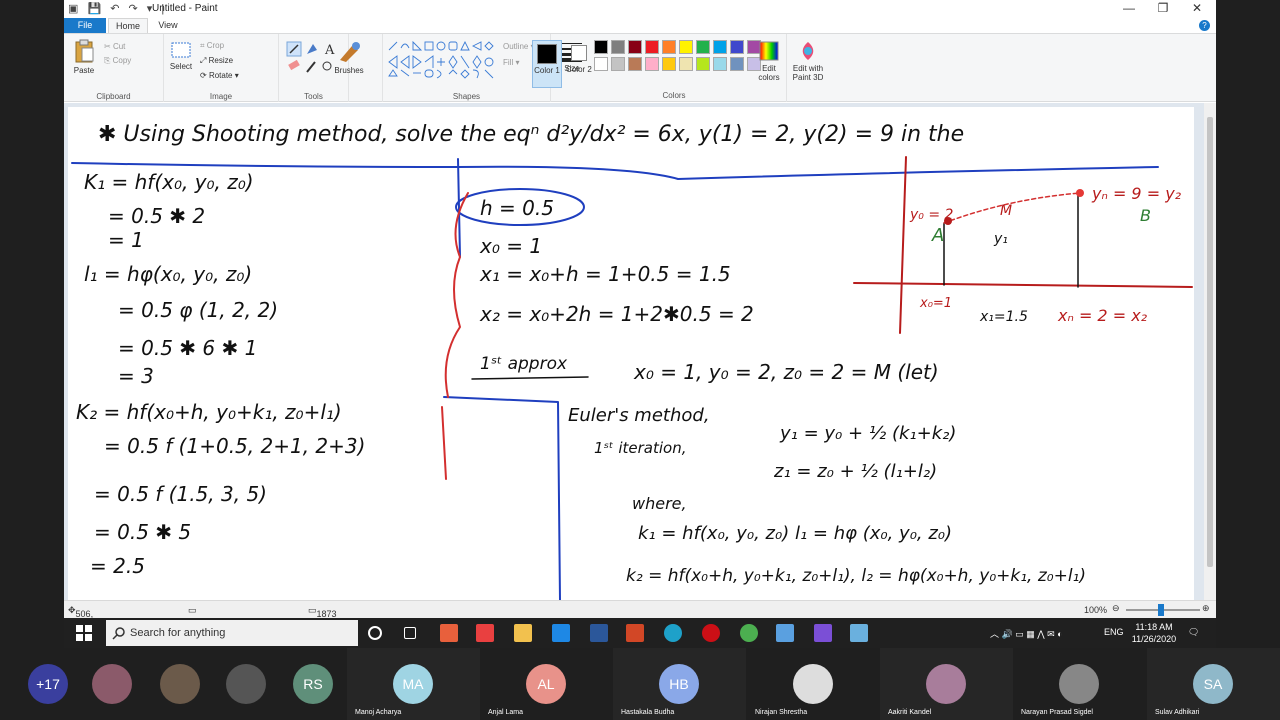  What do you see at coordinates (180, 494) in the screenshot?
I see `left-line-10: = 0.5 f (1.5, 3, 5)` at bounding box center [180, 494].